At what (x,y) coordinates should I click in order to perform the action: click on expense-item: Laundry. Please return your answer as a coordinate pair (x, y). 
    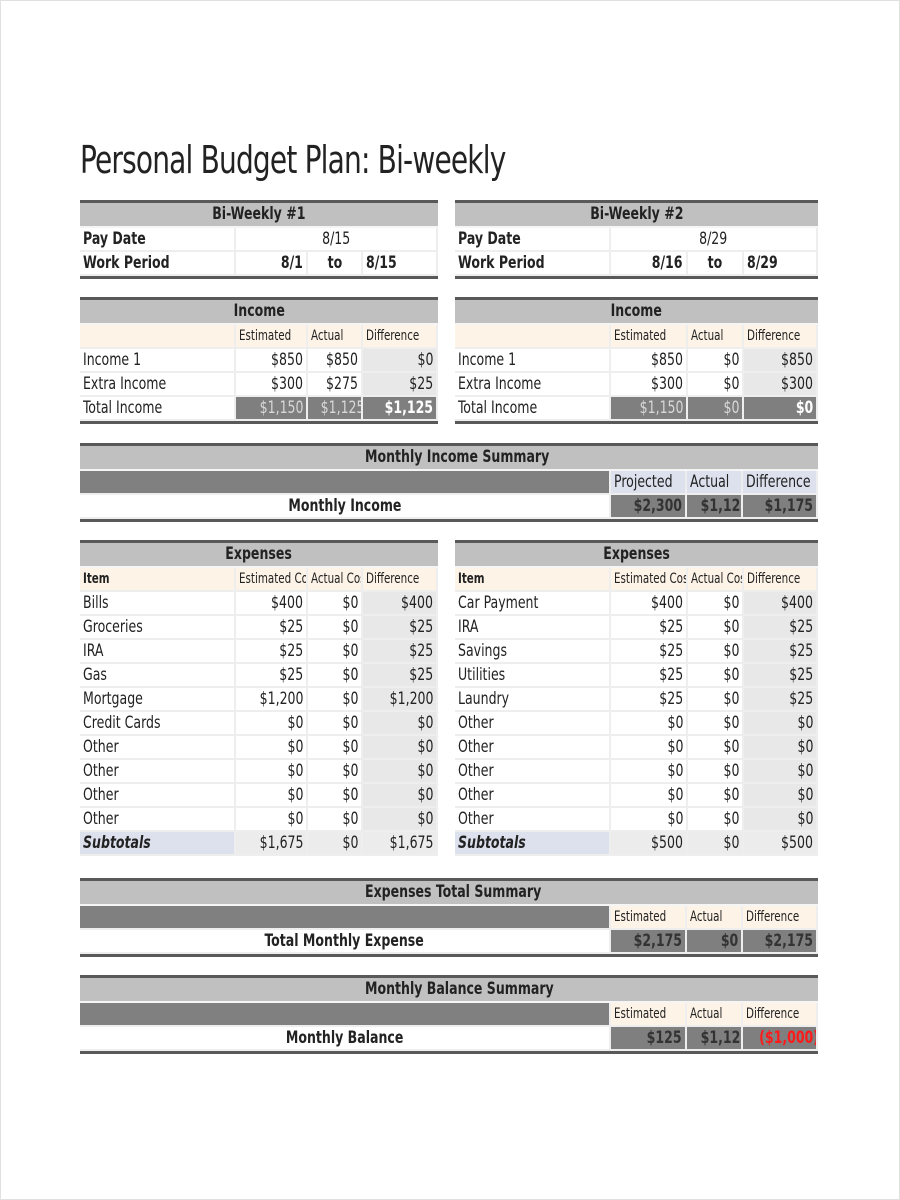
    Looking at the image, I should click on (533, 700).